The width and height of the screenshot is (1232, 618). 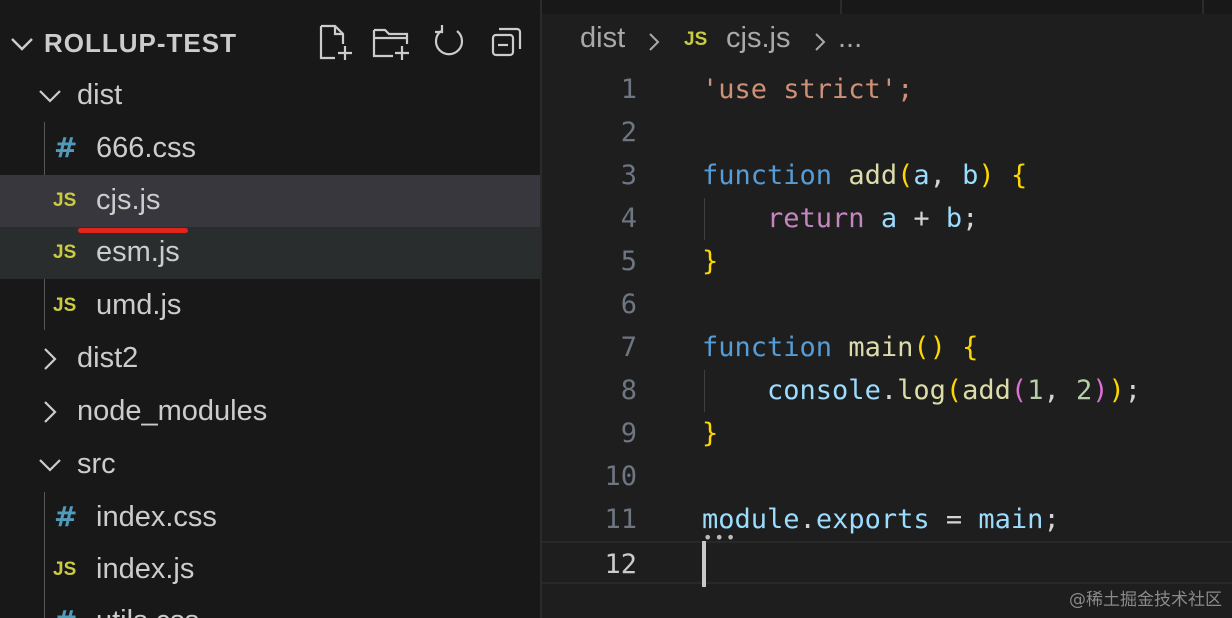 What do you see at coordinates (704, 564) in the screenshot?
I see `text-cursor` at bounding box center [704, 564].